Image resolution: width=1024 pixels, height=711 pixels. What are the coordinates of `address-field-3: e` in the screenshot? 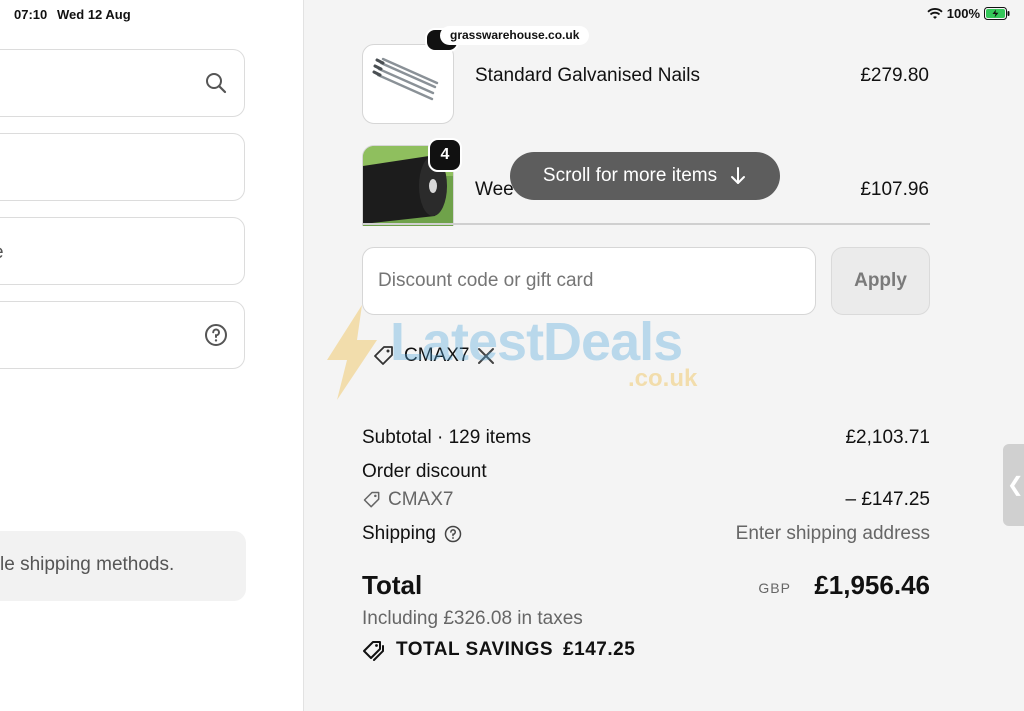 It's located at (122, 251).